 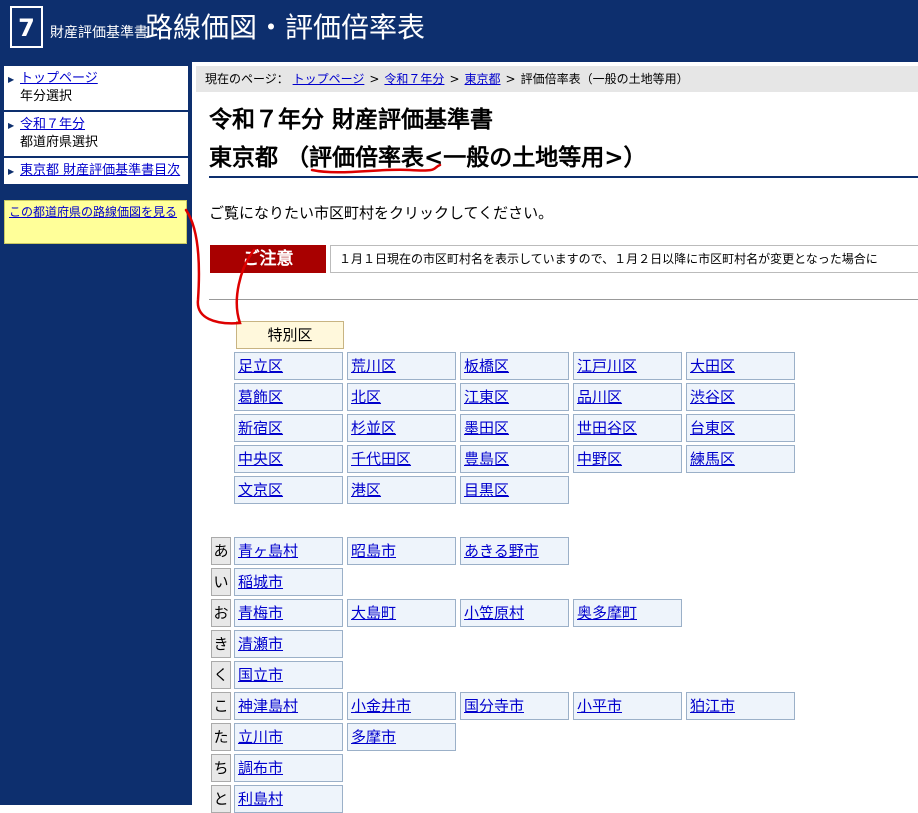 What do you see at coordinates (260, 675) in the screenshot?
I see `municipality-link: 国立市` at bounding box center [260, 675].